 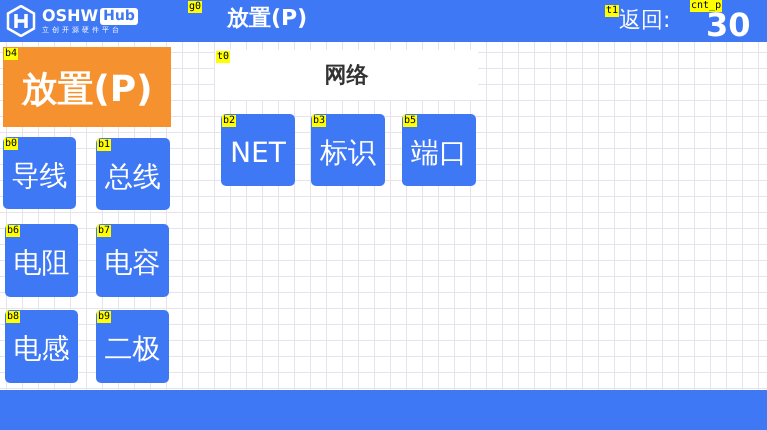 What do you see at coordinates (11, 144) in the screenshot?
I see `component-tag: b0` at bounding box center [11, 144].